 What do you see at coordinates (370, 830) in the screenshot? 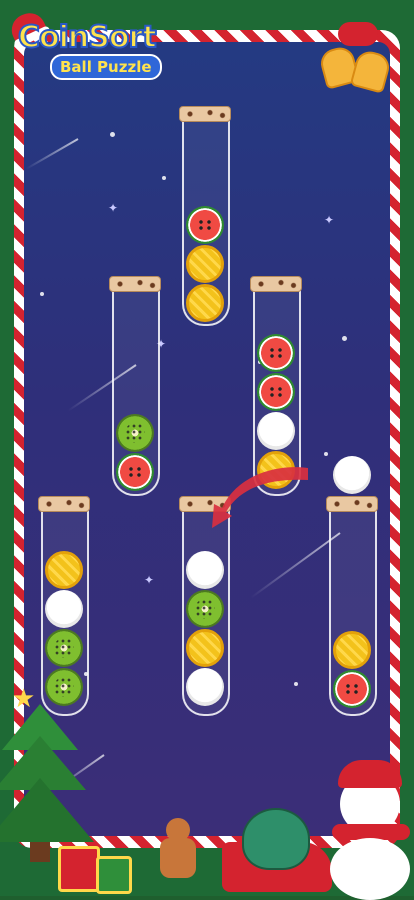
I see `snowman-icon` at bounding box center [370, 830].